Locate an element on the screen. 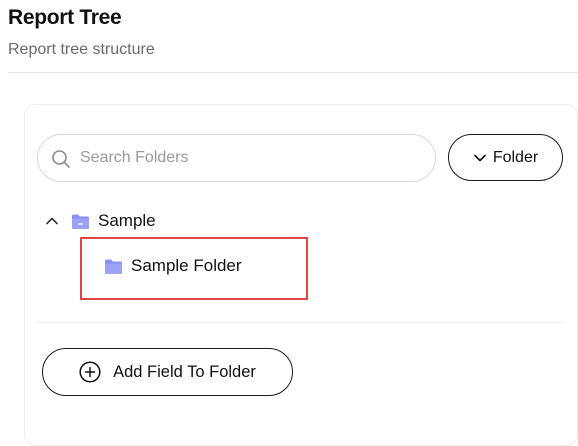  plus-circle-icon is located at coordinates (90, 372).